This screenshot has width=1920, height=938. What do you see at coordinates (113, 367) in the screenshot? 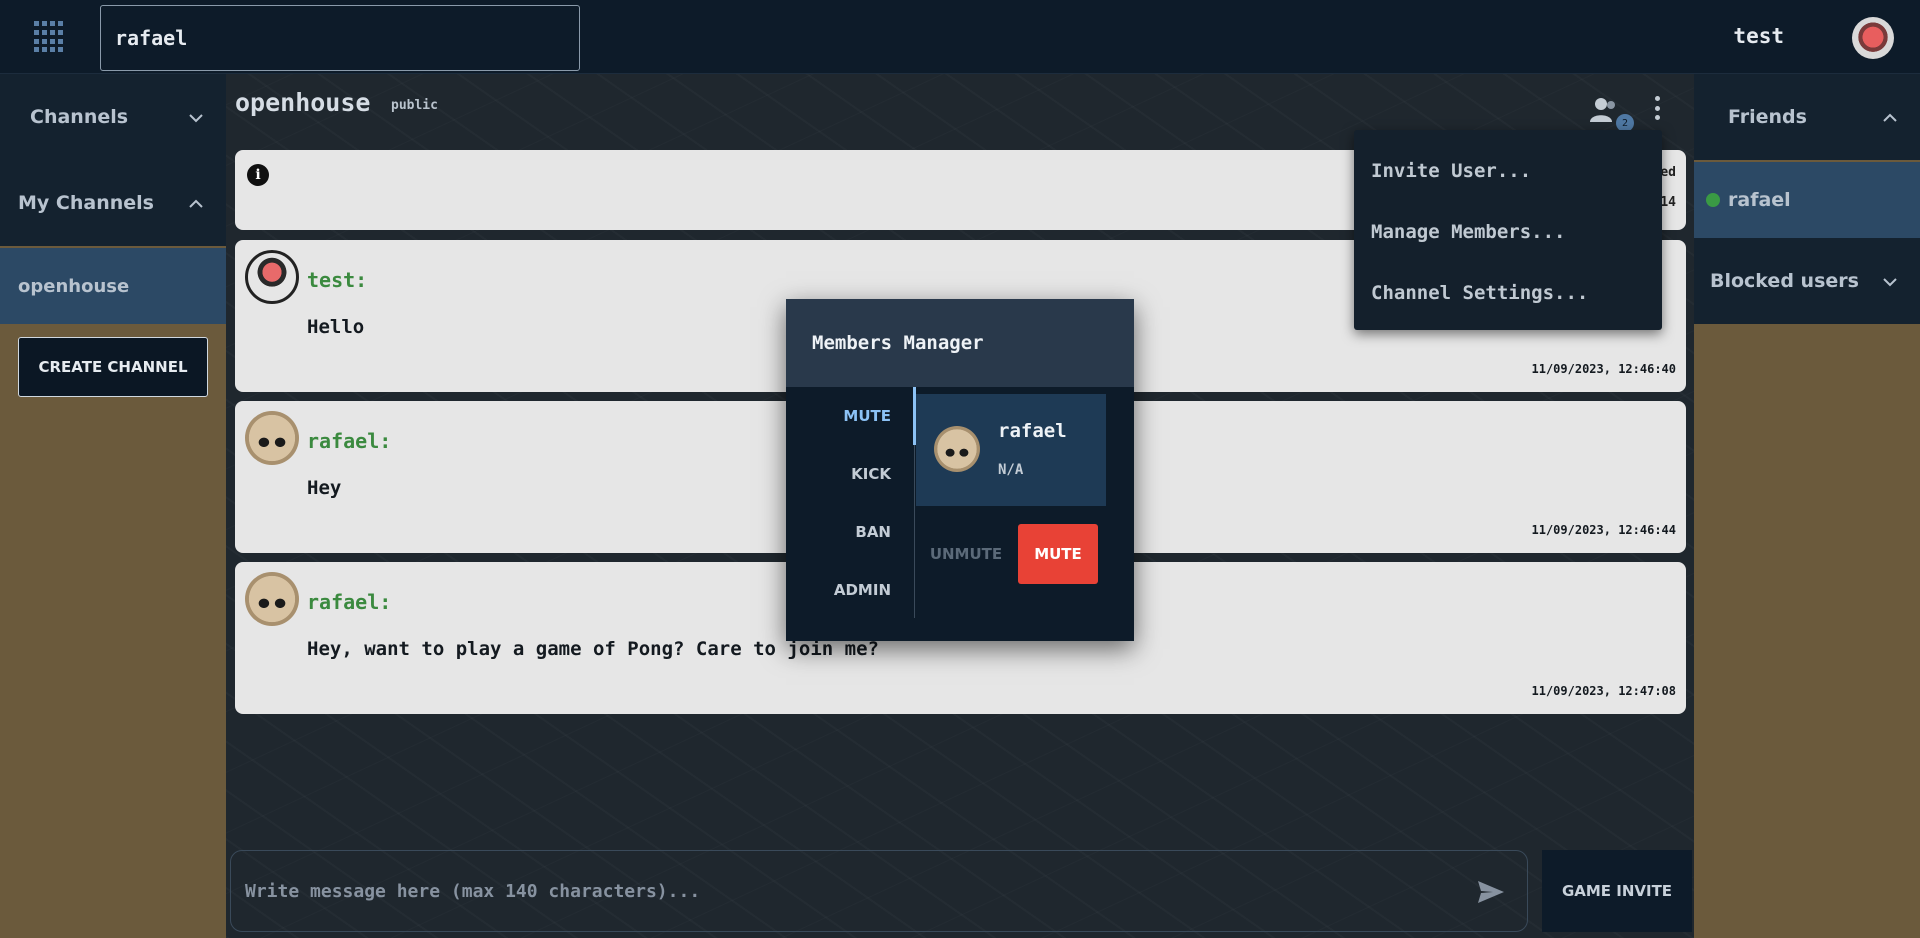
I see `create-channel-button: CREATE CHANNEL` at bounding box center [113, 367].